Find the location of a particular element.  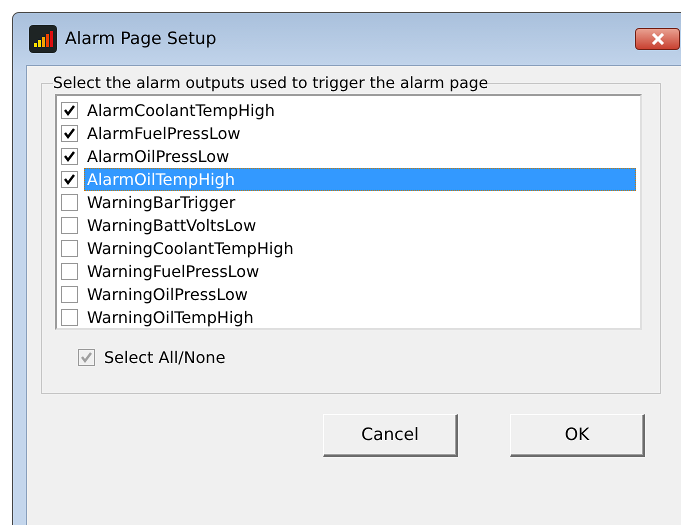

list-item: WarningBarTrigger is located at coordinates (360, 202).